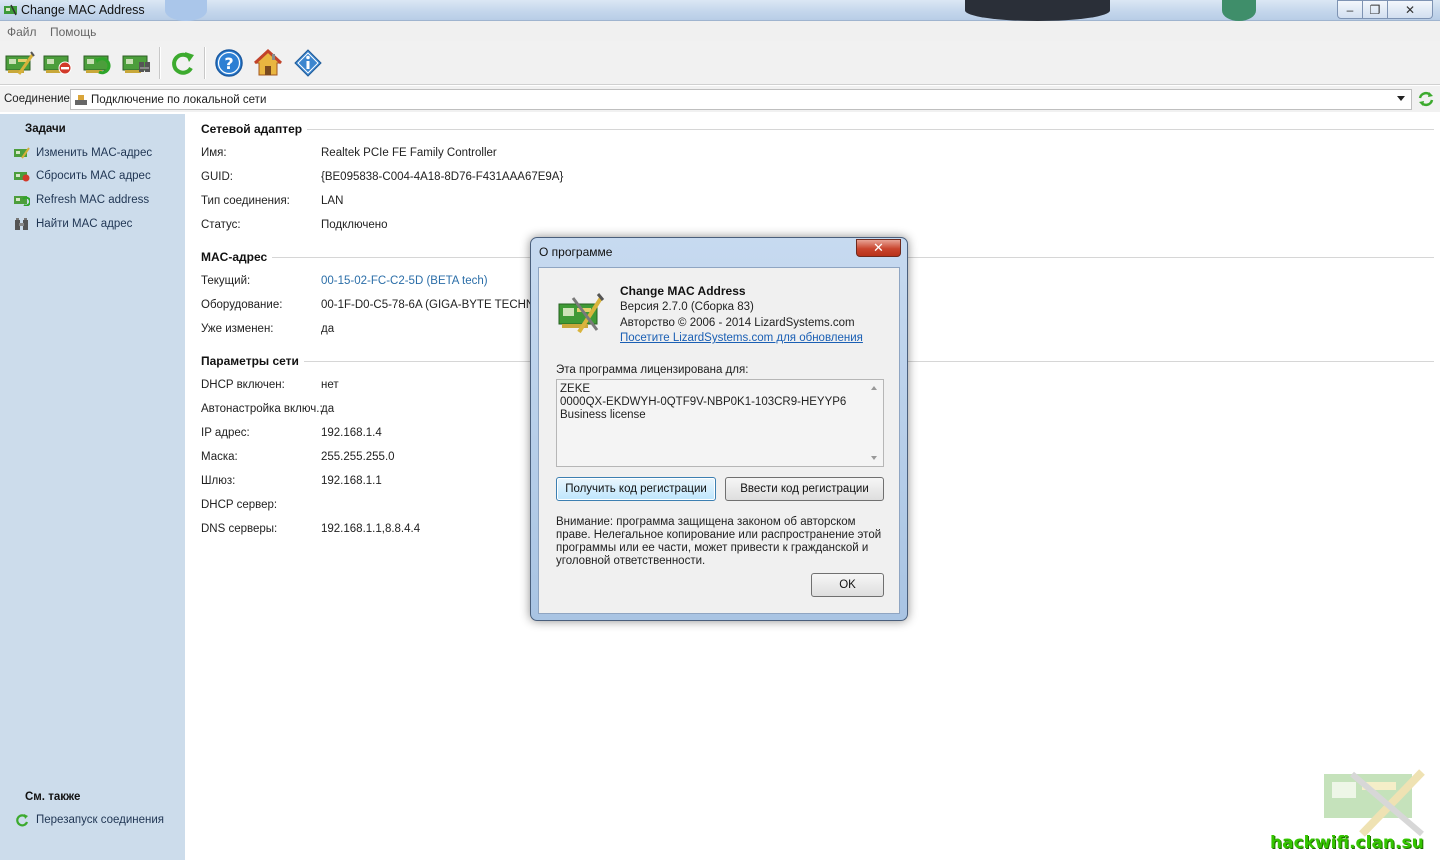  Describe the element at coordinates (720, 31) in the screenshot. I see `menu-bar: Файл Помощь` at that location.